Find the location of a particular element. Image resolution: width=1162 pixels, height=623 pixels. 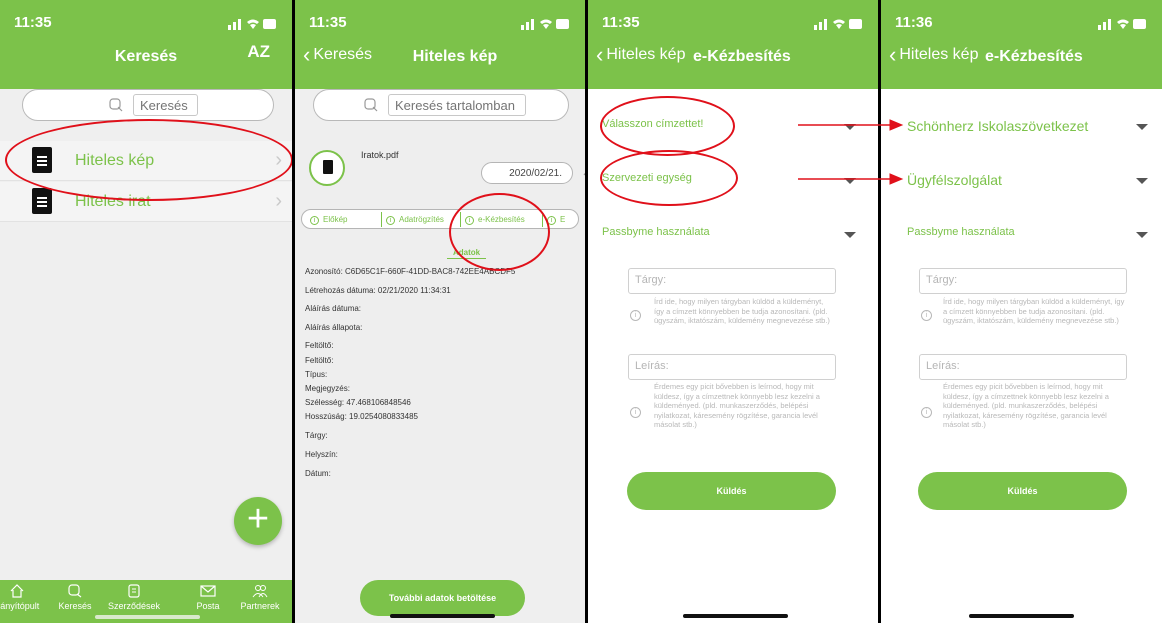

unit-select: Ügyfélszolgálat is located at coordinates (1027, 182).